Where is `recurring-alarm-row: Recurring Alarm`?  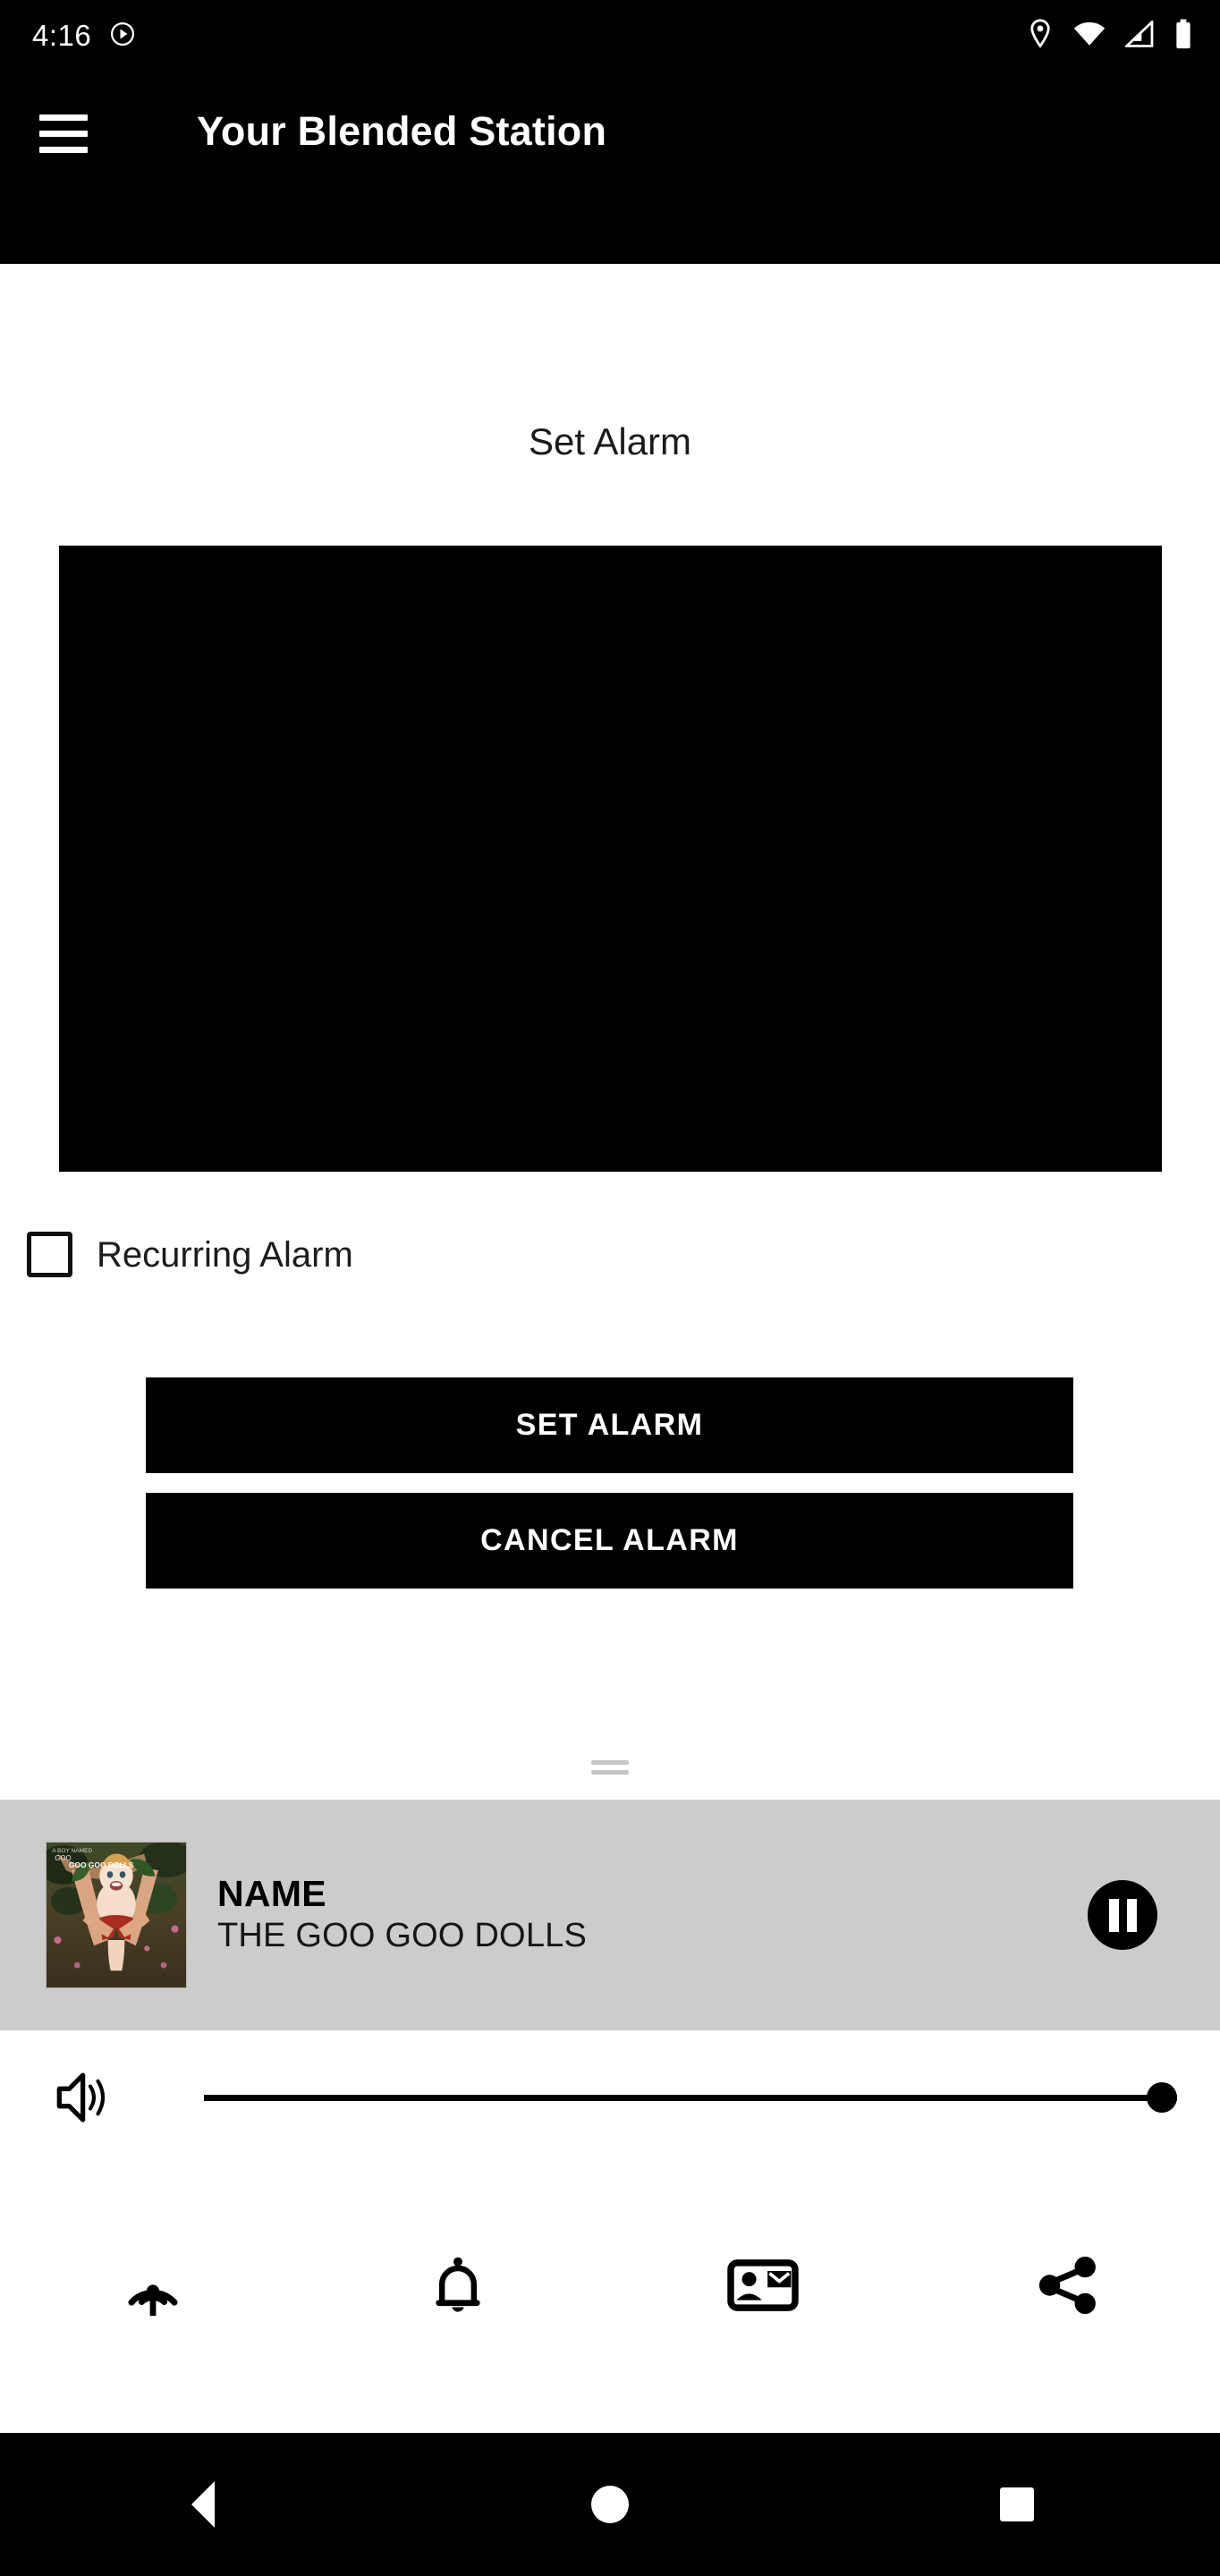 recurring-alarm-row: Recurring Alarm is located at coordinates (190, 1254).